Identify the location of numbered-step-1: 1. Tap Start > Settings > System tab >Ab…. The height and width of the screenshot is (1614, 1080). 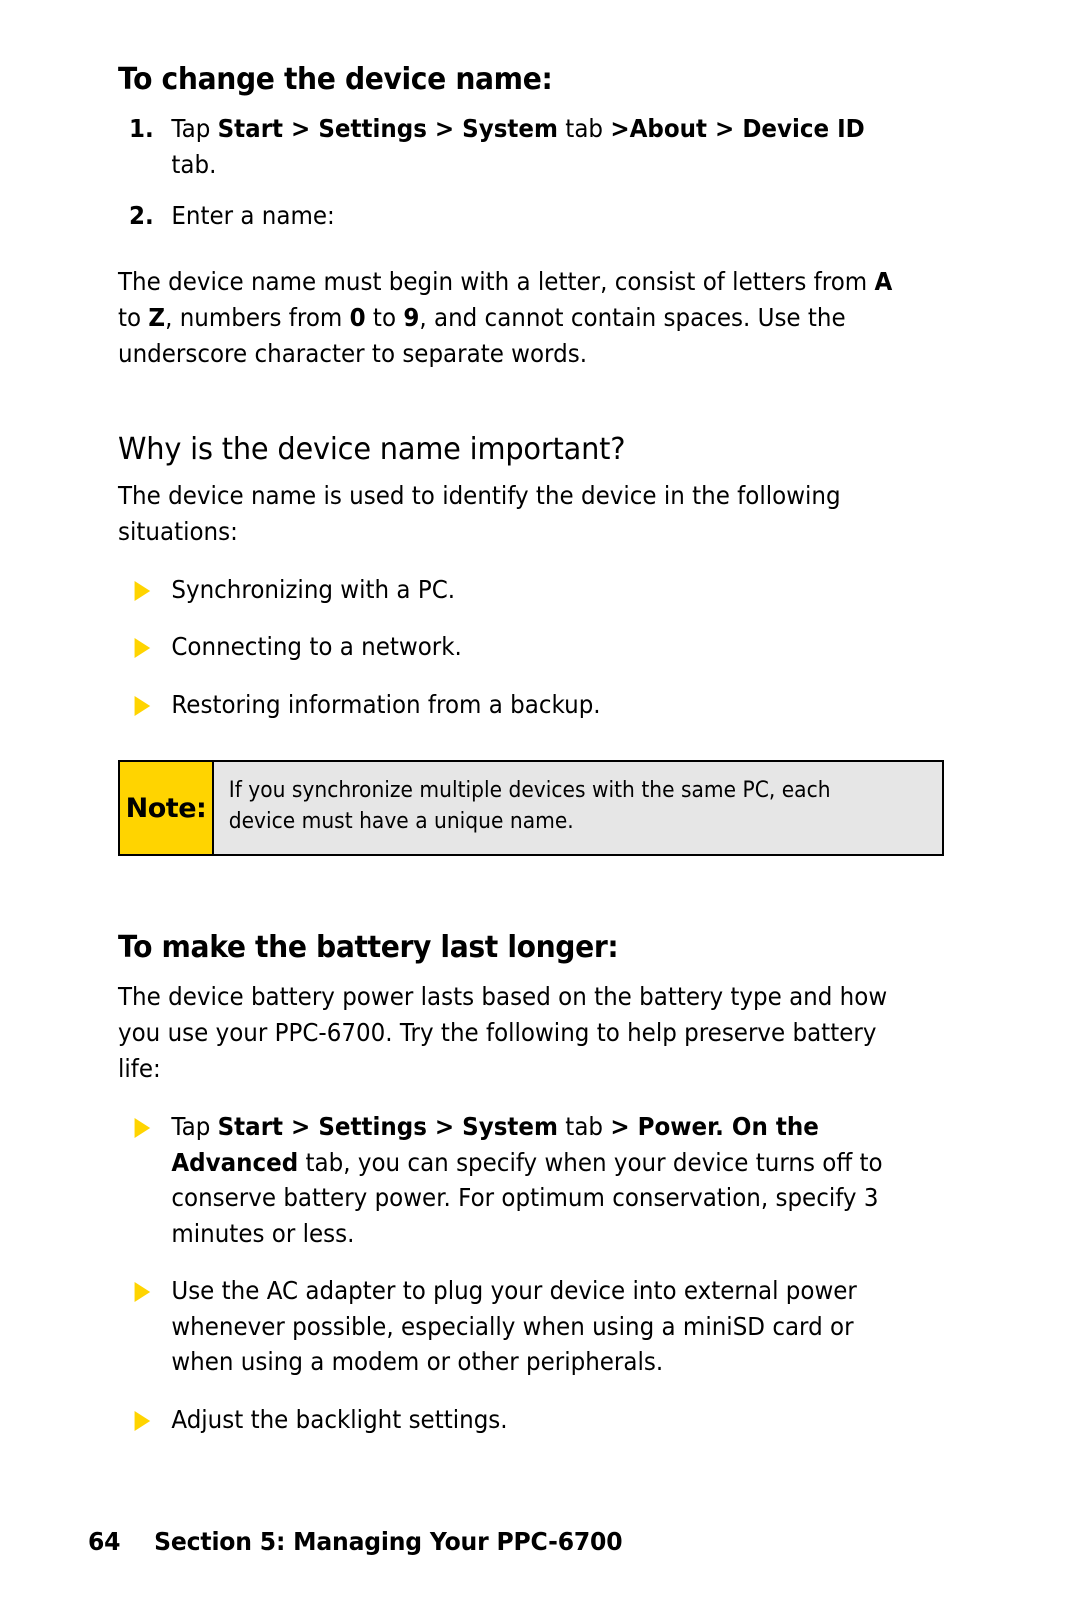
(506, 146).